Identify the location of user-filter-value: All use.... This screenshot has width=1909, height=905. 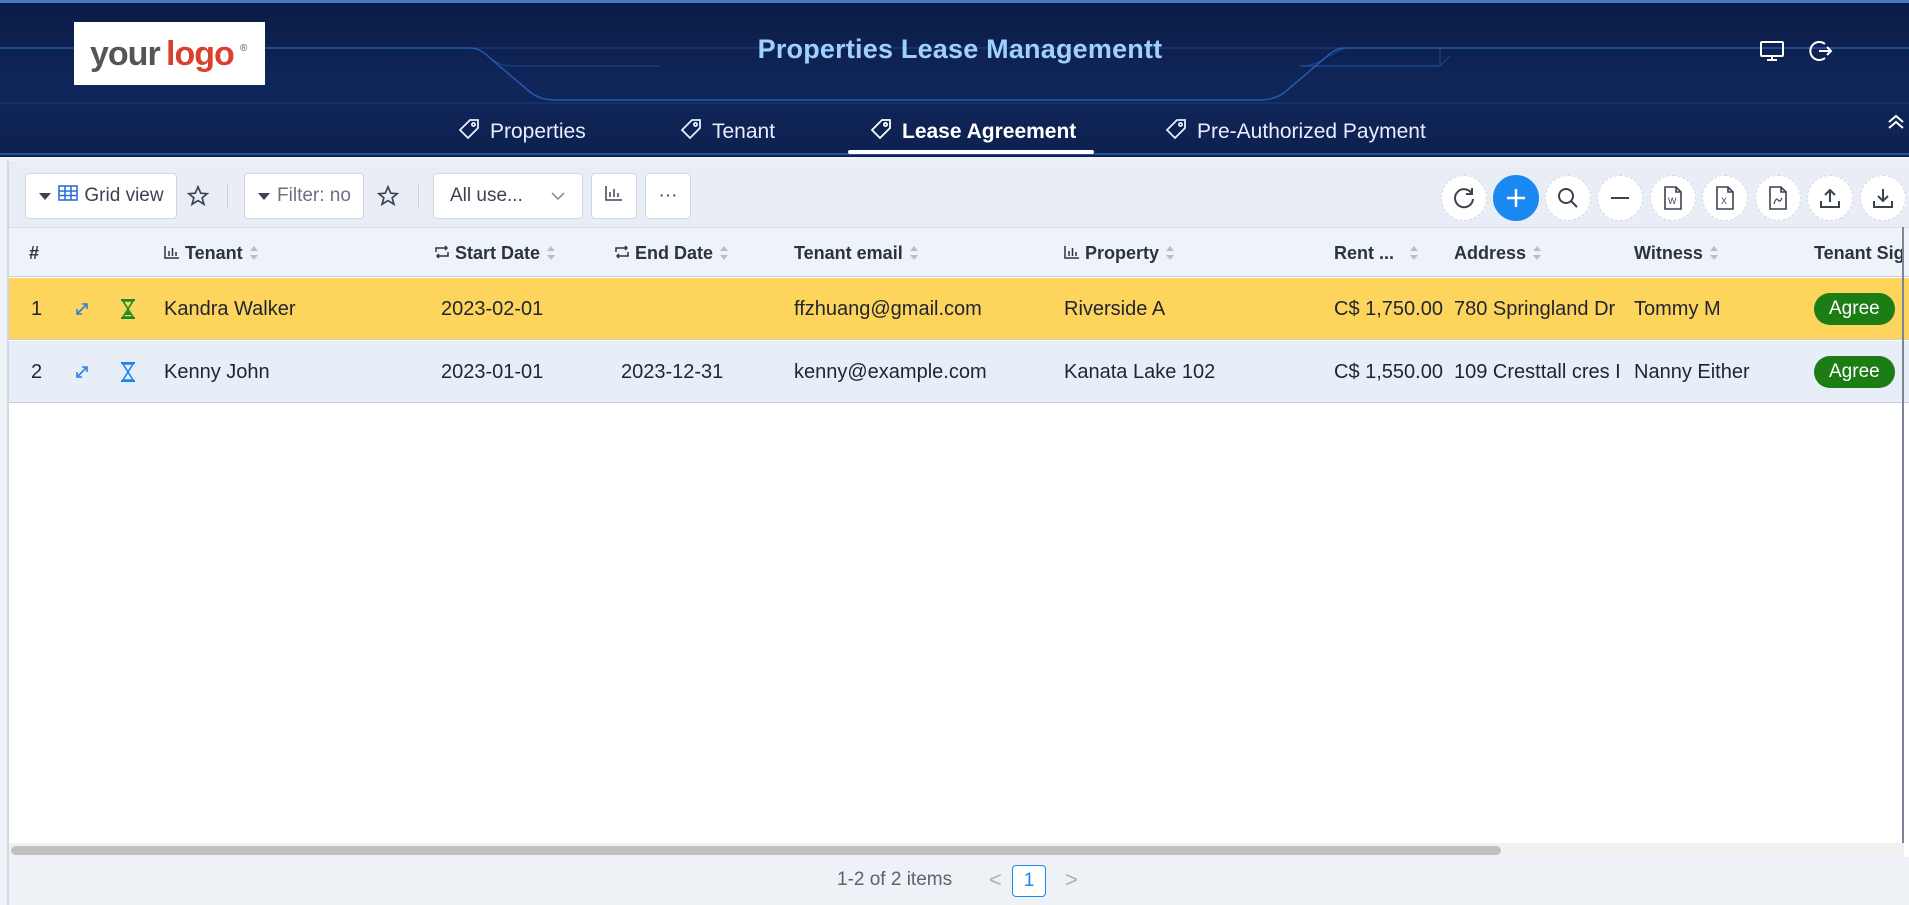
(486, 195).